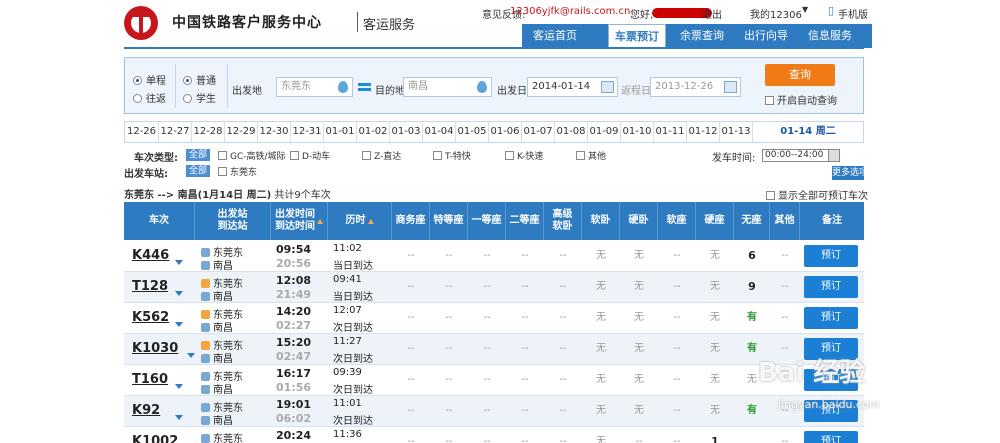 Image resolution: width=1000 pixels, height=443 pixels. Describe the element at coordinates (274, 132) in the screenshot. I see `date-tab: 12-30` at that location.